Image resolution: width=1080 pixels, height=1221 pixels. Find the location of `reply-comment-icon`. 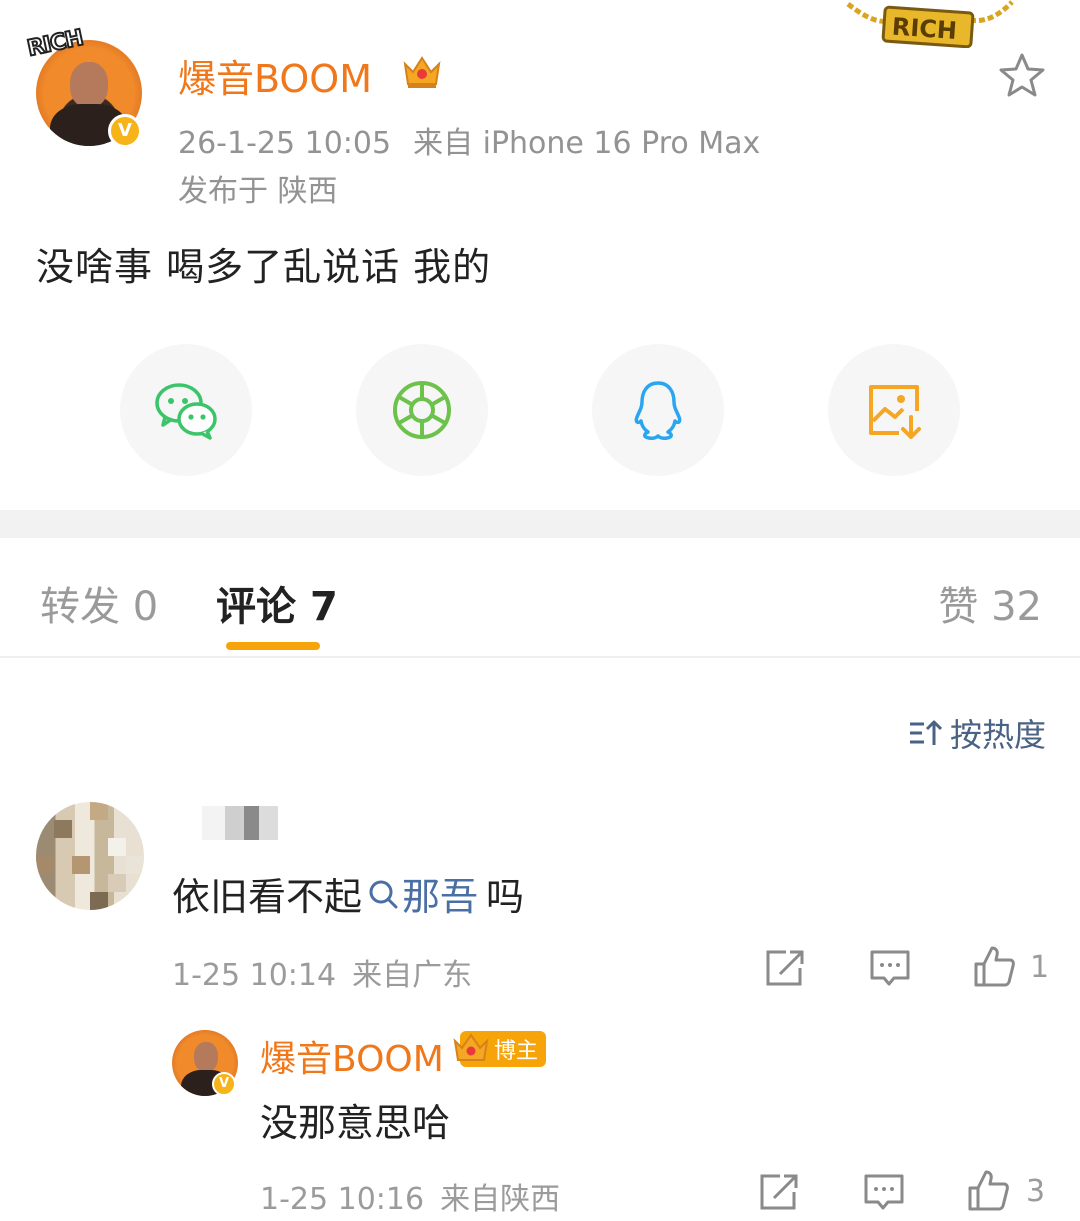

reply-comment-icon is located at coordinates (890, 968).